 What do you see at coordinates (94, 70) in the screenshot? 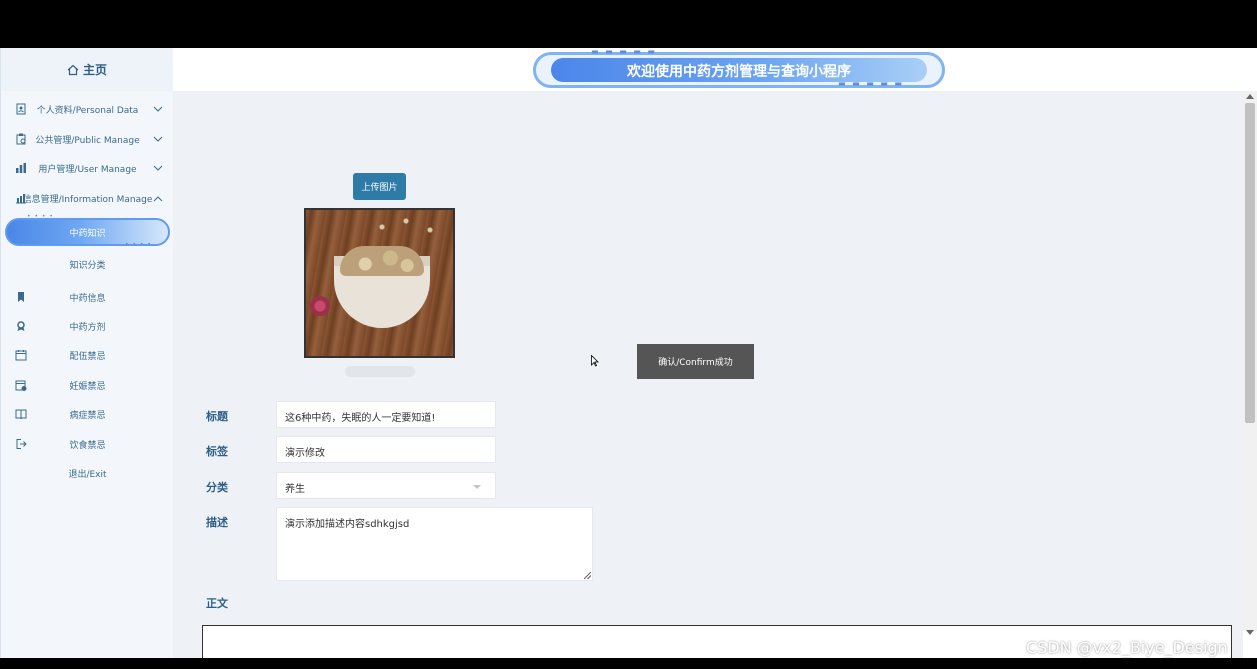
I see `home-label: 主页` at bounding box center [94, 70].